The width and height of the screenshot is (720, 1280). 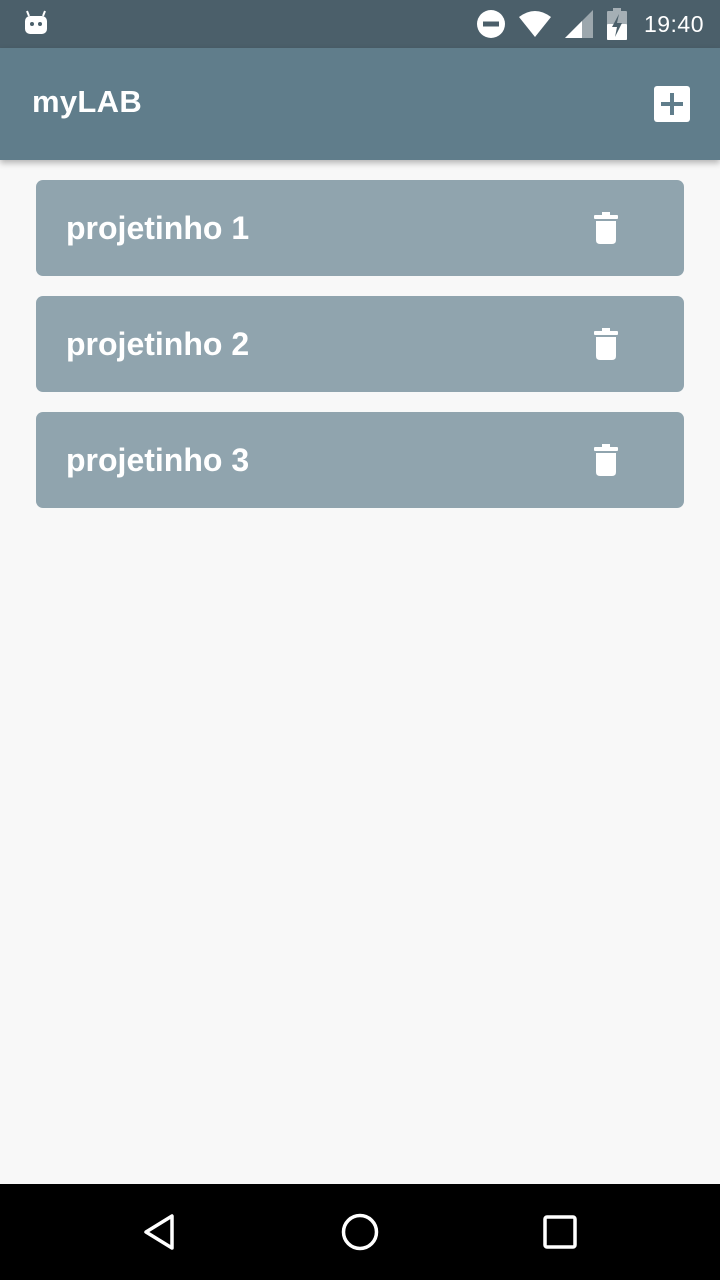 What do you see at coordinates (360, 228) in the screenshot?
I see `list-item: projetinho 1` at bounding box center [360, 228].